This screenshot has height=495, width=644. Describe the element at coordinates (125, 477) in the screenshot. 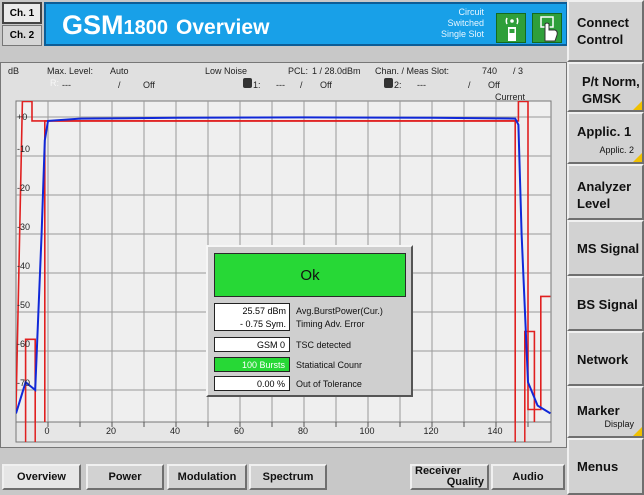

I see `tab-power: Power` at that location.